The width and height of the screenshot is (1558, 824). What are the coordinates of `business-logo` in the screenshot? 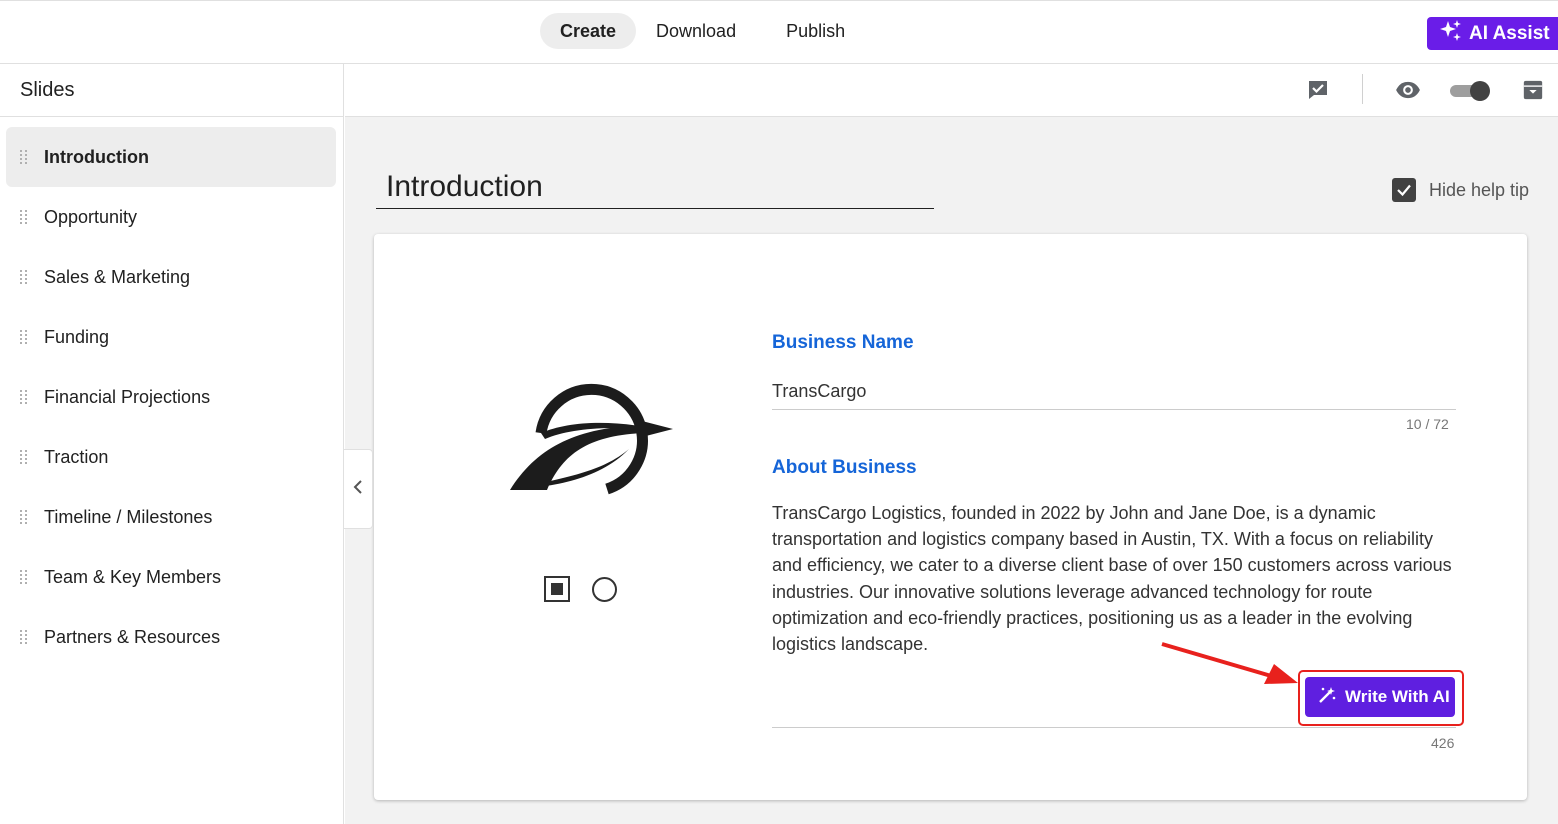 It's located at (590, 437).